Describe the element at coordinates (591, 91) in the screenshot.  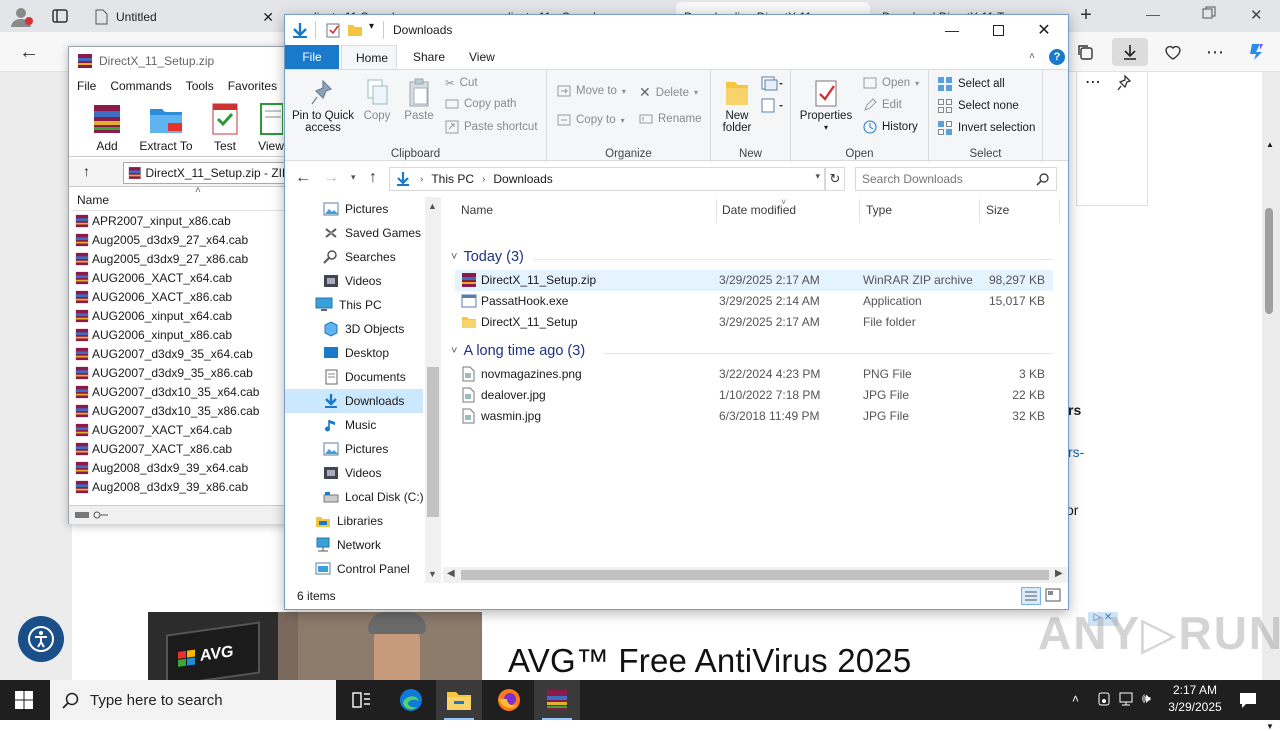
I see `move-to-button: Move to ▾` at that location.